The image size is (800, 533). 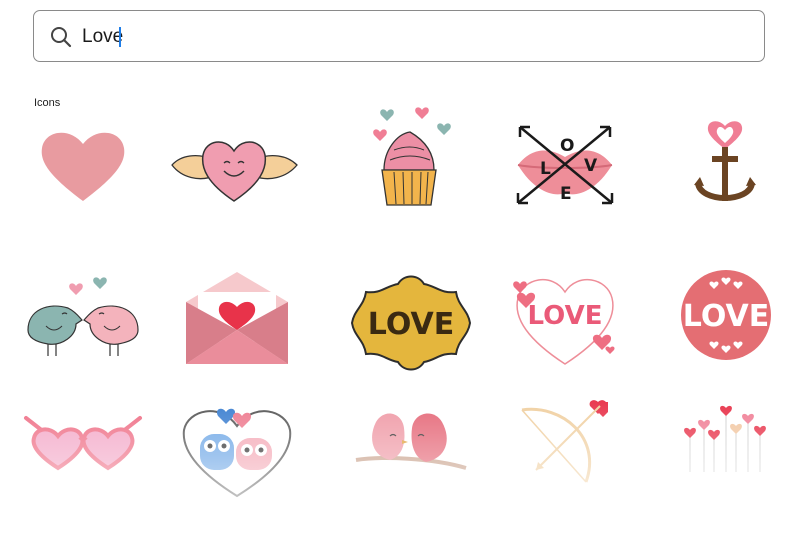 What do you see at coordinates (237, 318) in the screenshot?
I see `love-letter-envelope-icon` at bounding box center [237, 318].